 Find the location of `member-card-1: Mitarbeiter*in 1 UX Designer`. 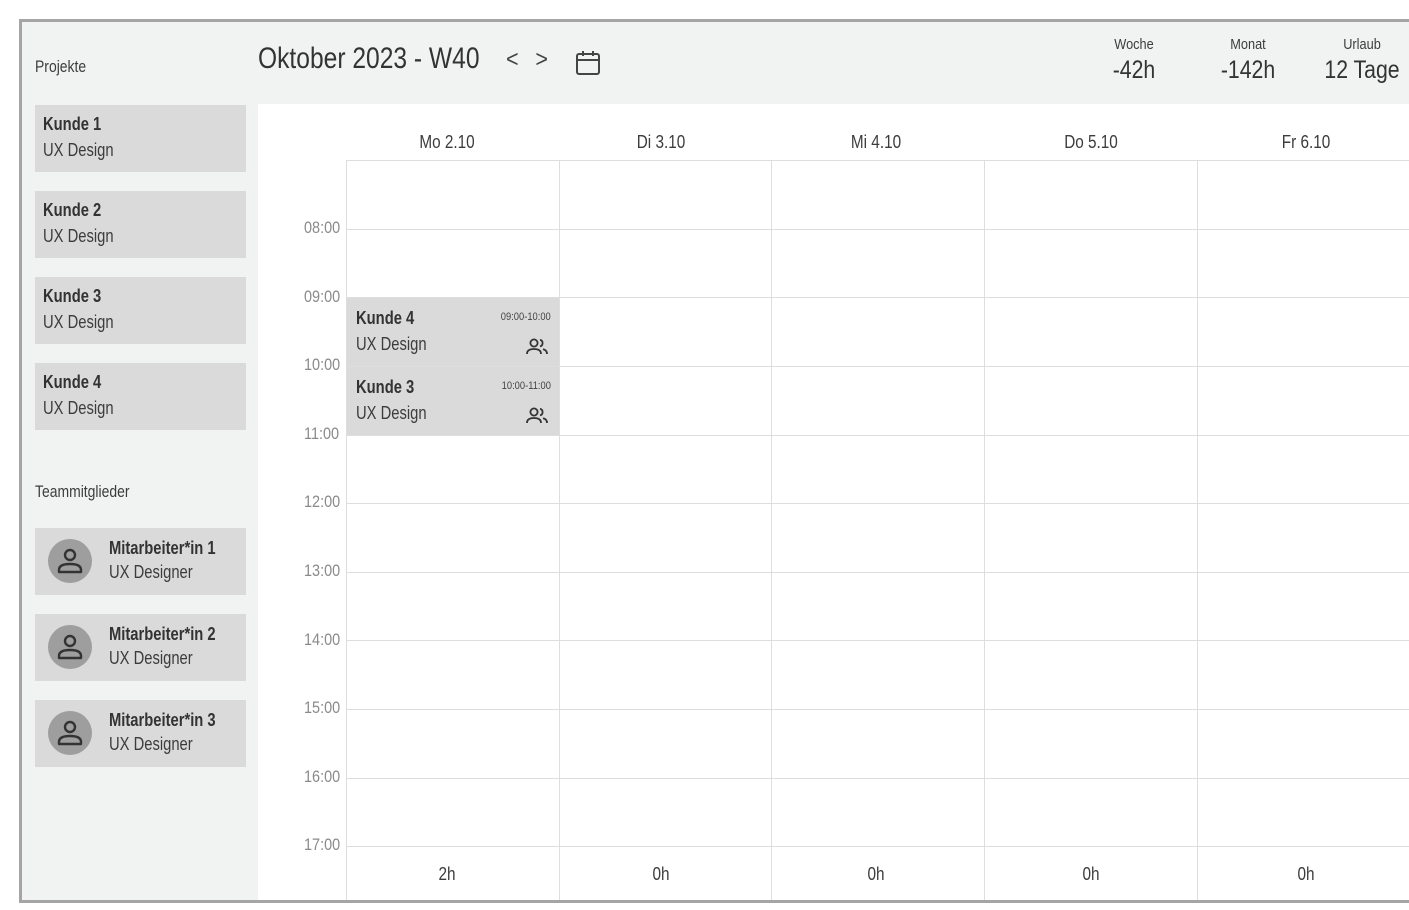

member-card-1: Mitarbeiter*in 1 UX Designer is located at coordinates (140, 561).